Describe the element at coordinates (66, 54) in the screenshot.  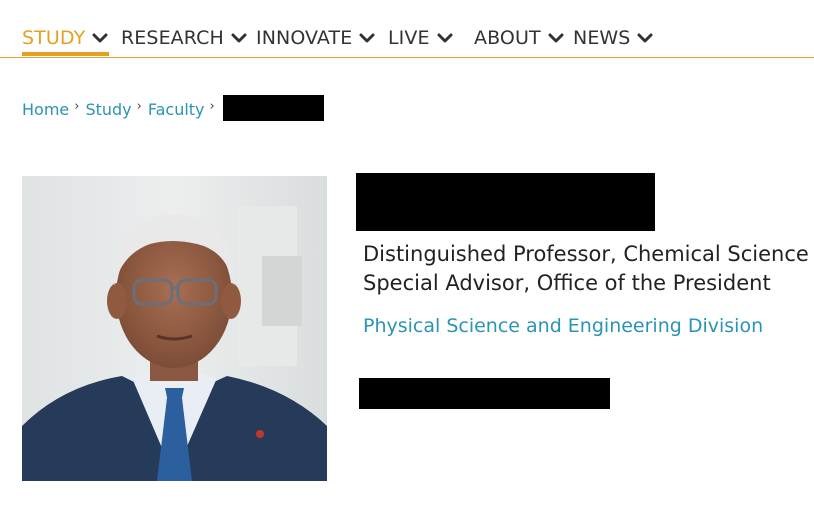
I see `active-underline` at that location.